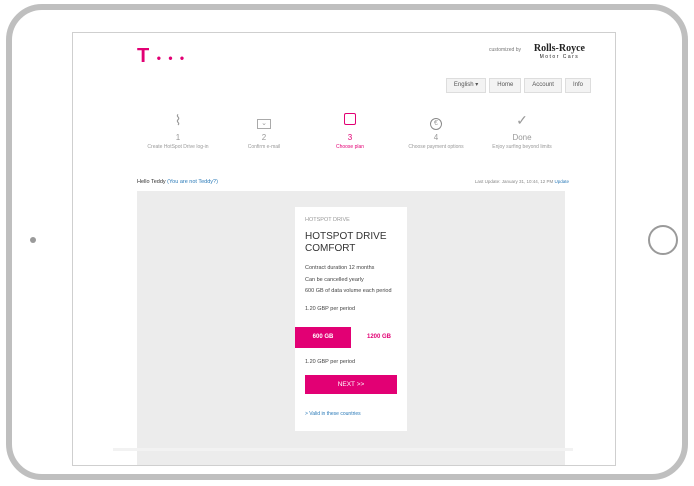 The height and width of the screenshot is (486, 694). What do you see at coordinates (522, 131) in the screenshot?
I see `step-done: ✓ Done Enjoy surfing beyond limits` at bounding box center [522, 131].